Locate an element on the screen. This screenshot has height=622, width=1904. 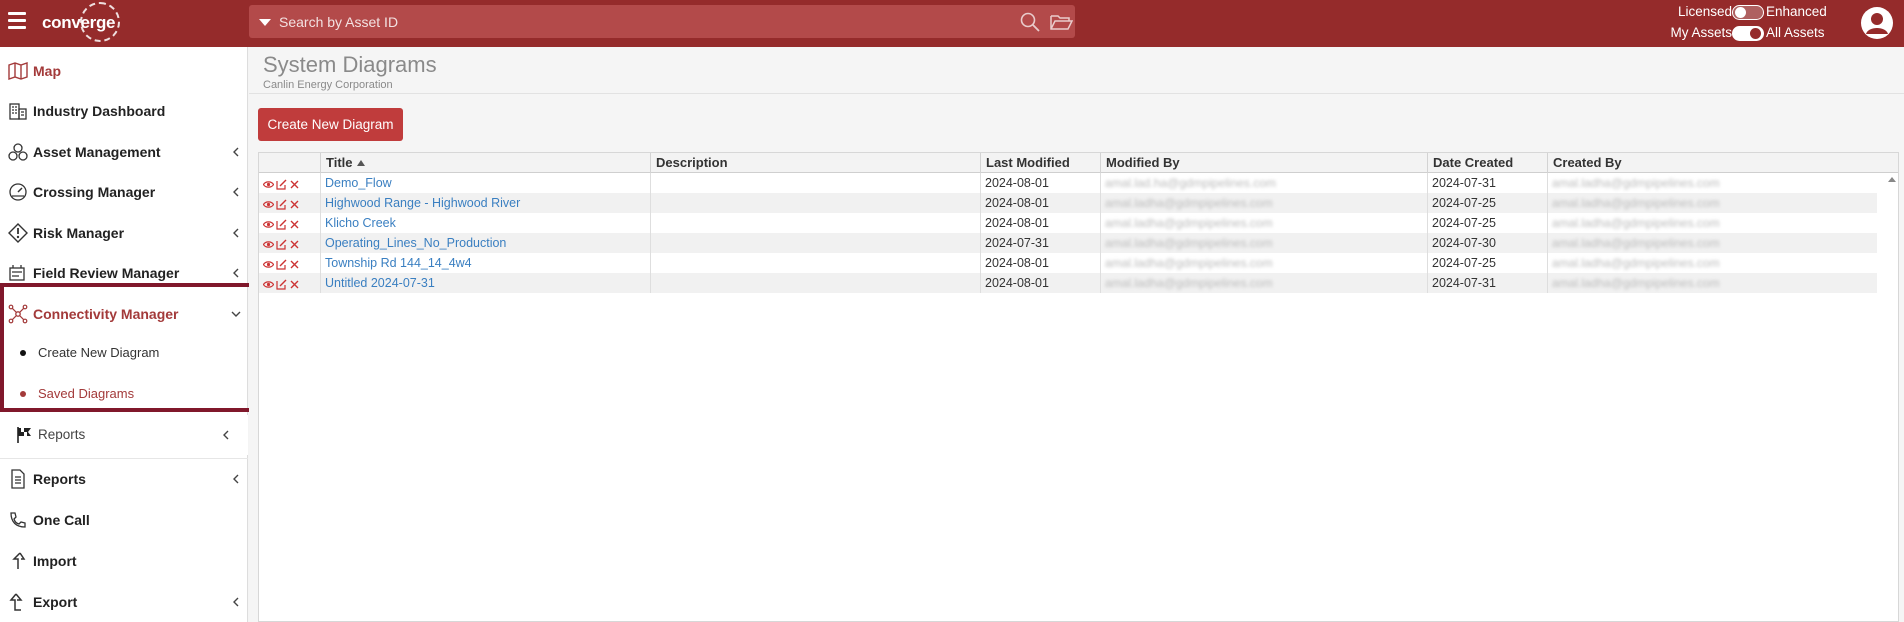
toggle-all-assets-label: All Assets is located at coordinates (1795, 32).